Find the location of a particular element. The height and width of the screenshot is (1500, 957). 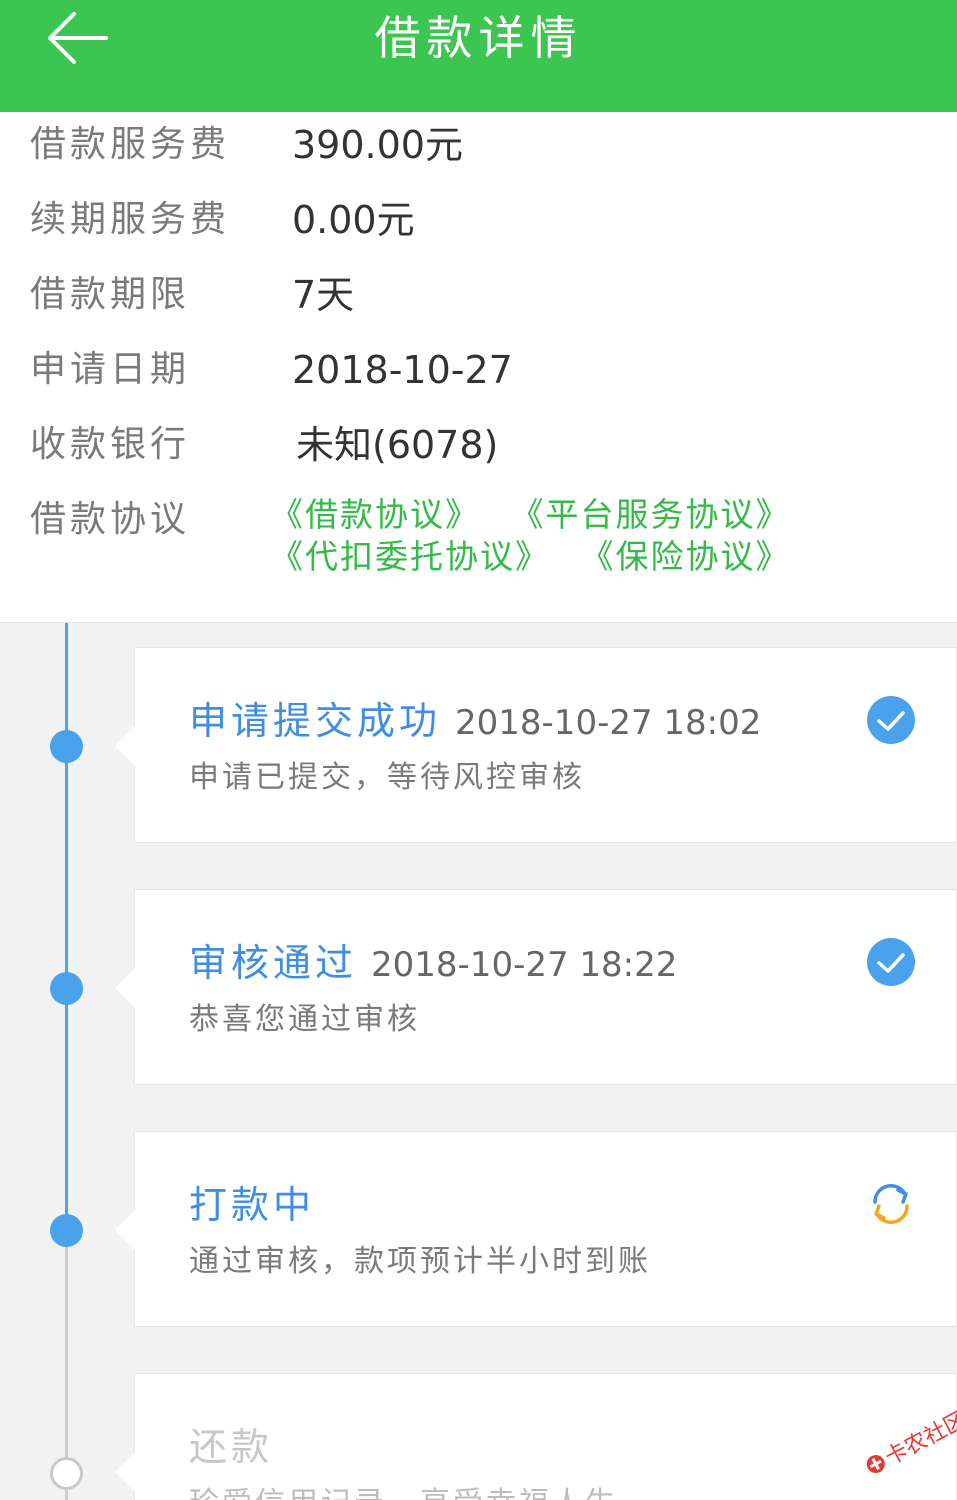

timeline-dot-inactive is located at coordinates (66, 1473).